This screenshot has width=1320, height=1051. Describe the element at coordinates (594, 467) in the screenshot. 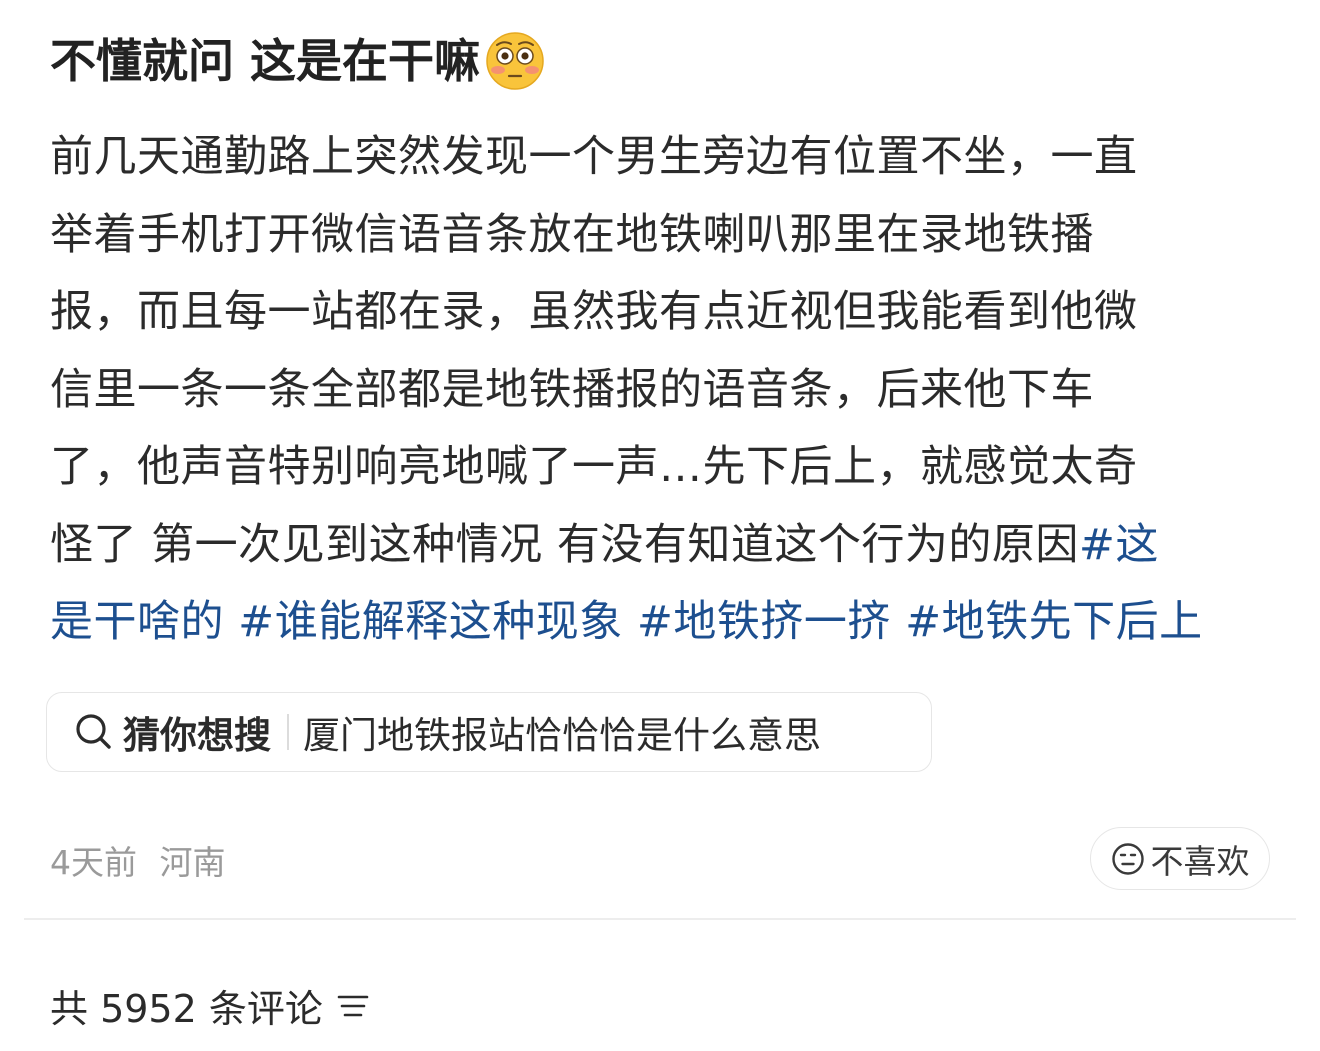

I see `body-text-segment: 了，他声音特别响亮地喊了一声…先下后上，就感觉太奇` at that location.